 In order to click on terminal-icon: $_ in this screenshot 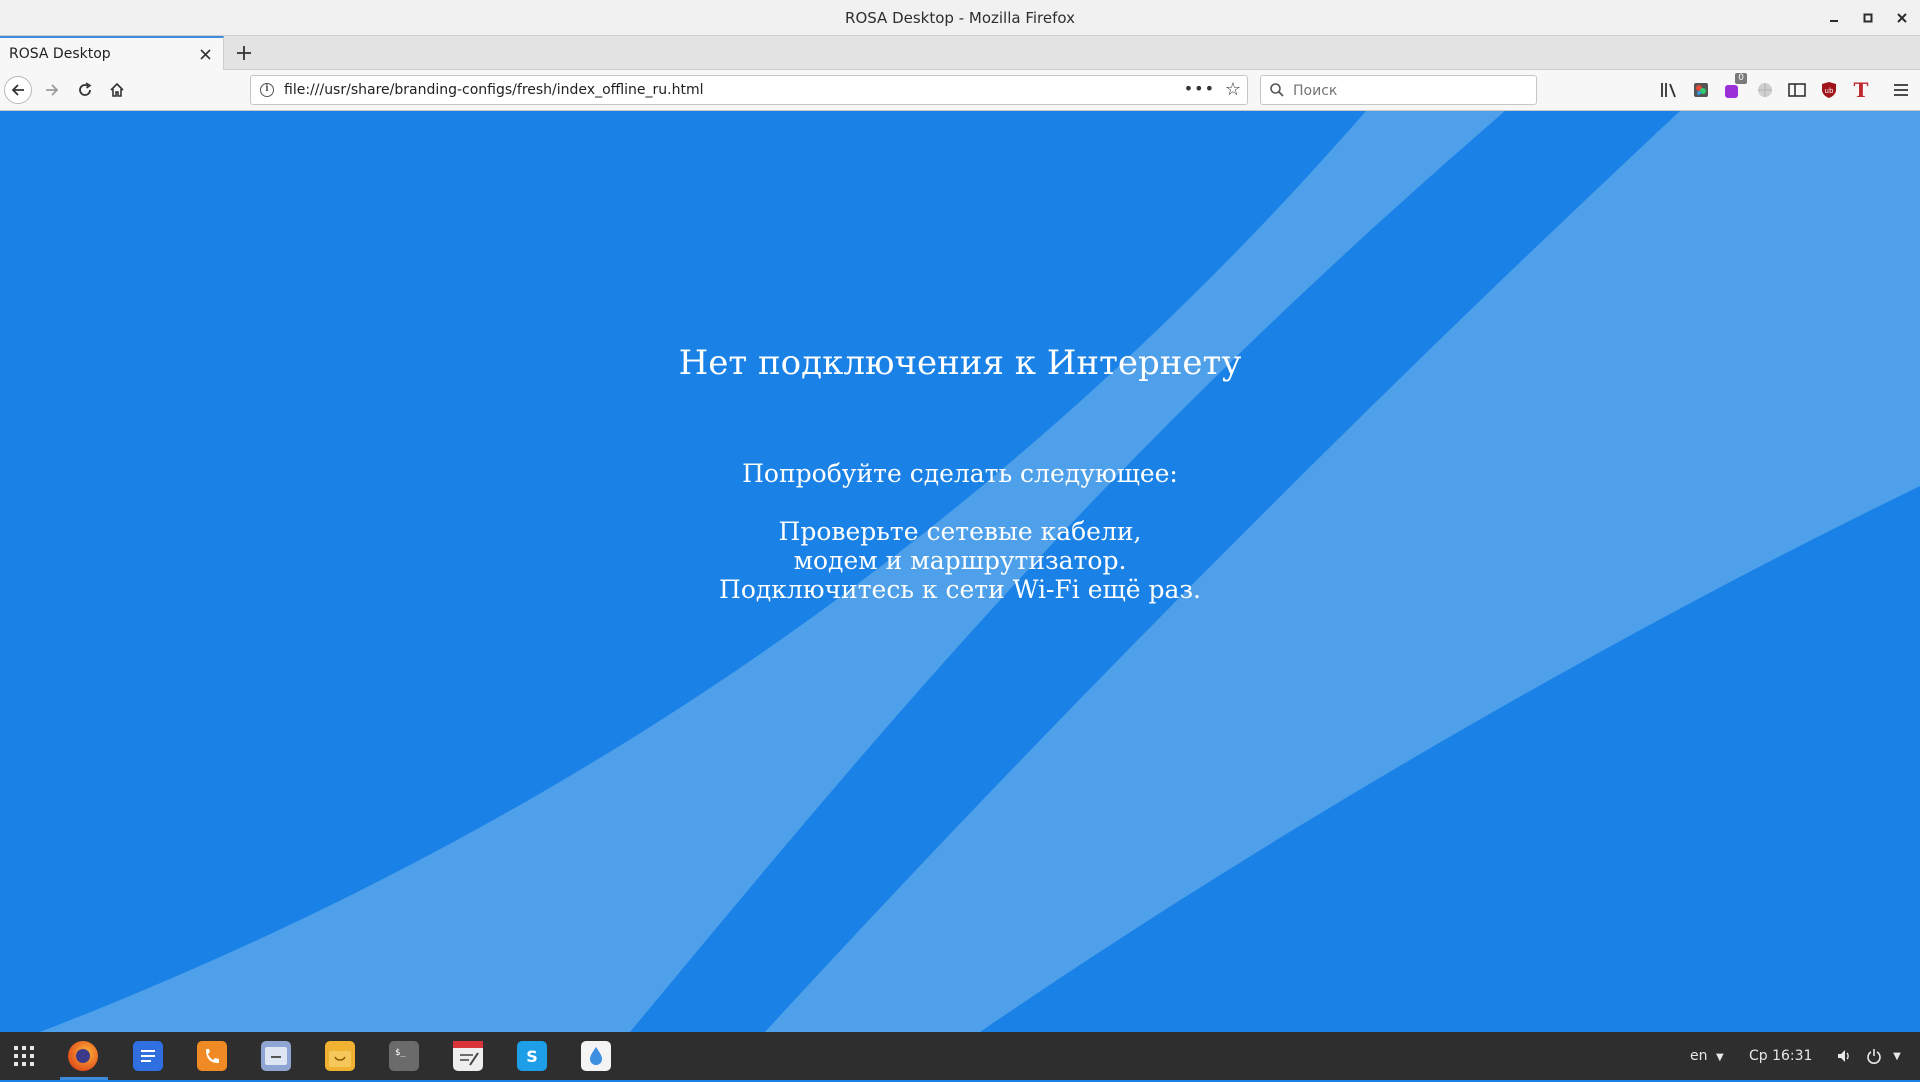, I will do `click(404, 1056)`.